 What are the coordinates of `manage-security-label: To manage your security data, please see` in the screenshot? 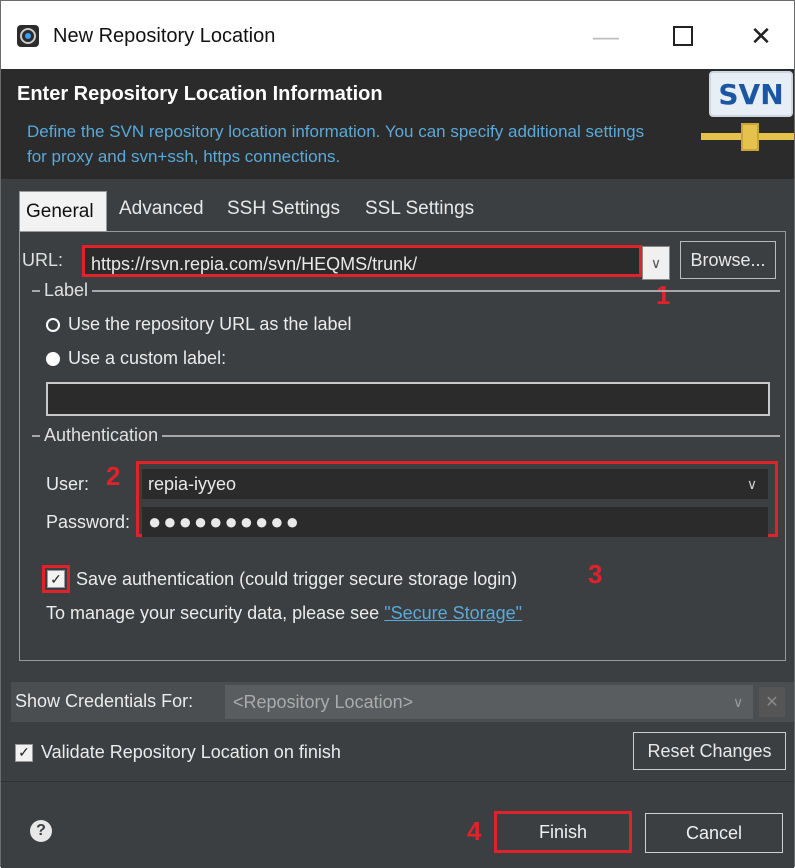 It's located at (213, 613).